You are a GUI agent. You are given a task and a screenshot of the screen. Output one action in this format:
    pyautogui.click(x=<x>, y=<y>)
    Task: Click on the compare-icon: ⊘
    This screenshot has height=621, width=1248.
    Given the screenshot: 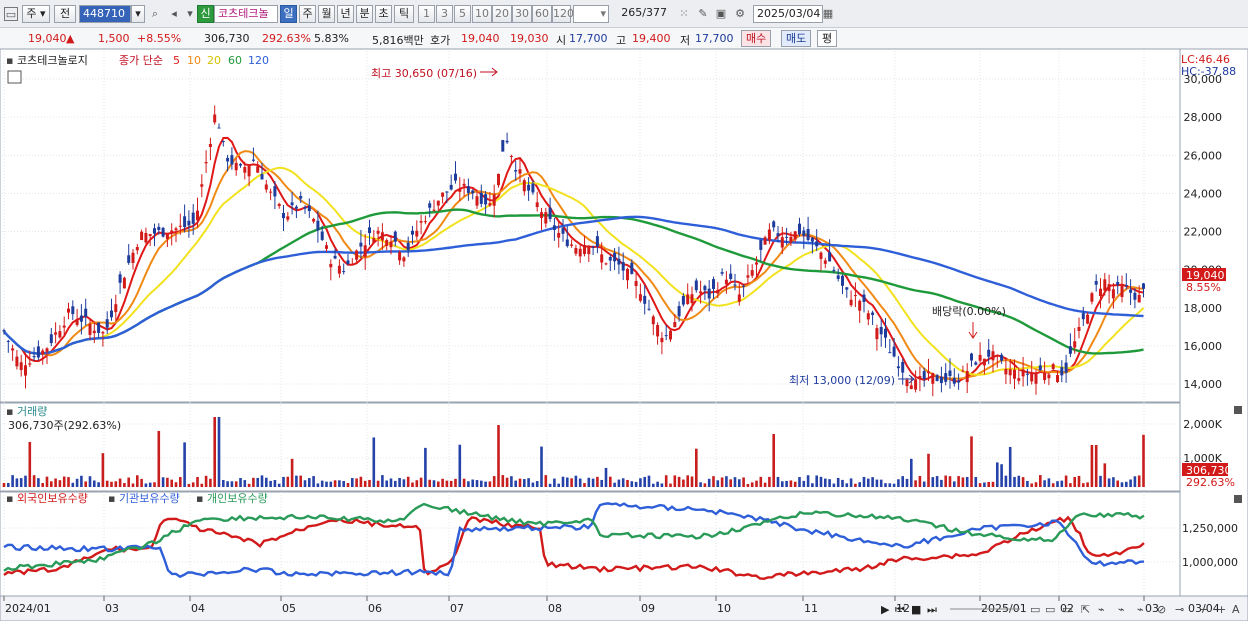 What is the action you would take?
    pyautogui.click(x=1161, y=609)
    